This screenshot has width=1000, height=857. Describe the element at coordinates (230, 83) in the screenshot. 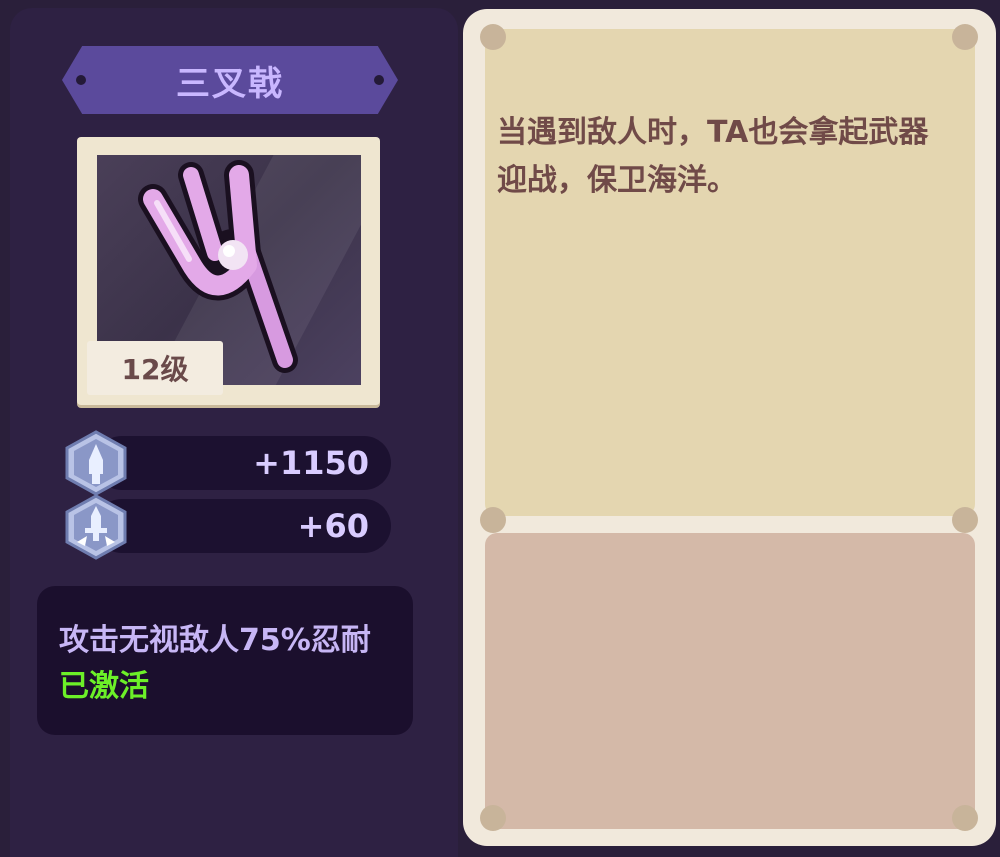

I see `item-name: 三叉戟` at that location.